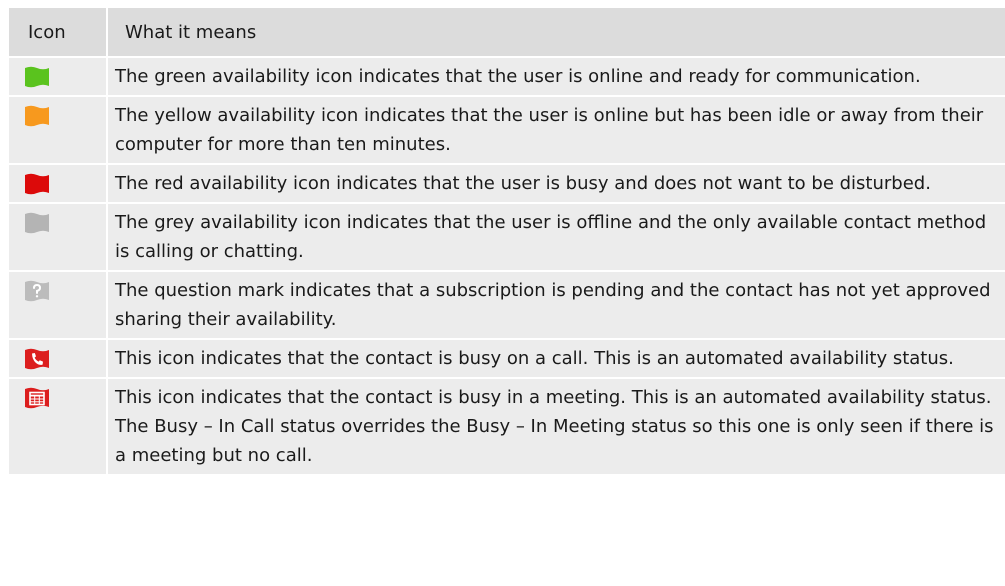 This screenshot has width=1005, height=586. I want to click on table-header-row: Icon What it means, so click(507, 32).